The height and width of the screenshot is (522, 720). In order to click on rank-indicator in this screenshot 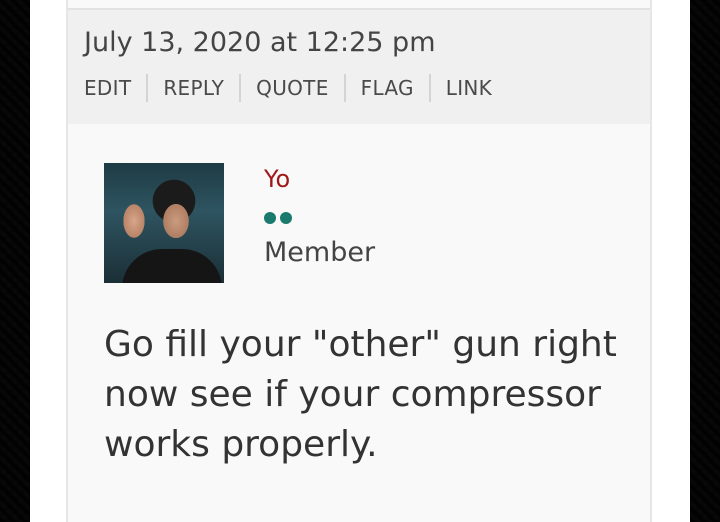, I will do `click(278, 218)`.